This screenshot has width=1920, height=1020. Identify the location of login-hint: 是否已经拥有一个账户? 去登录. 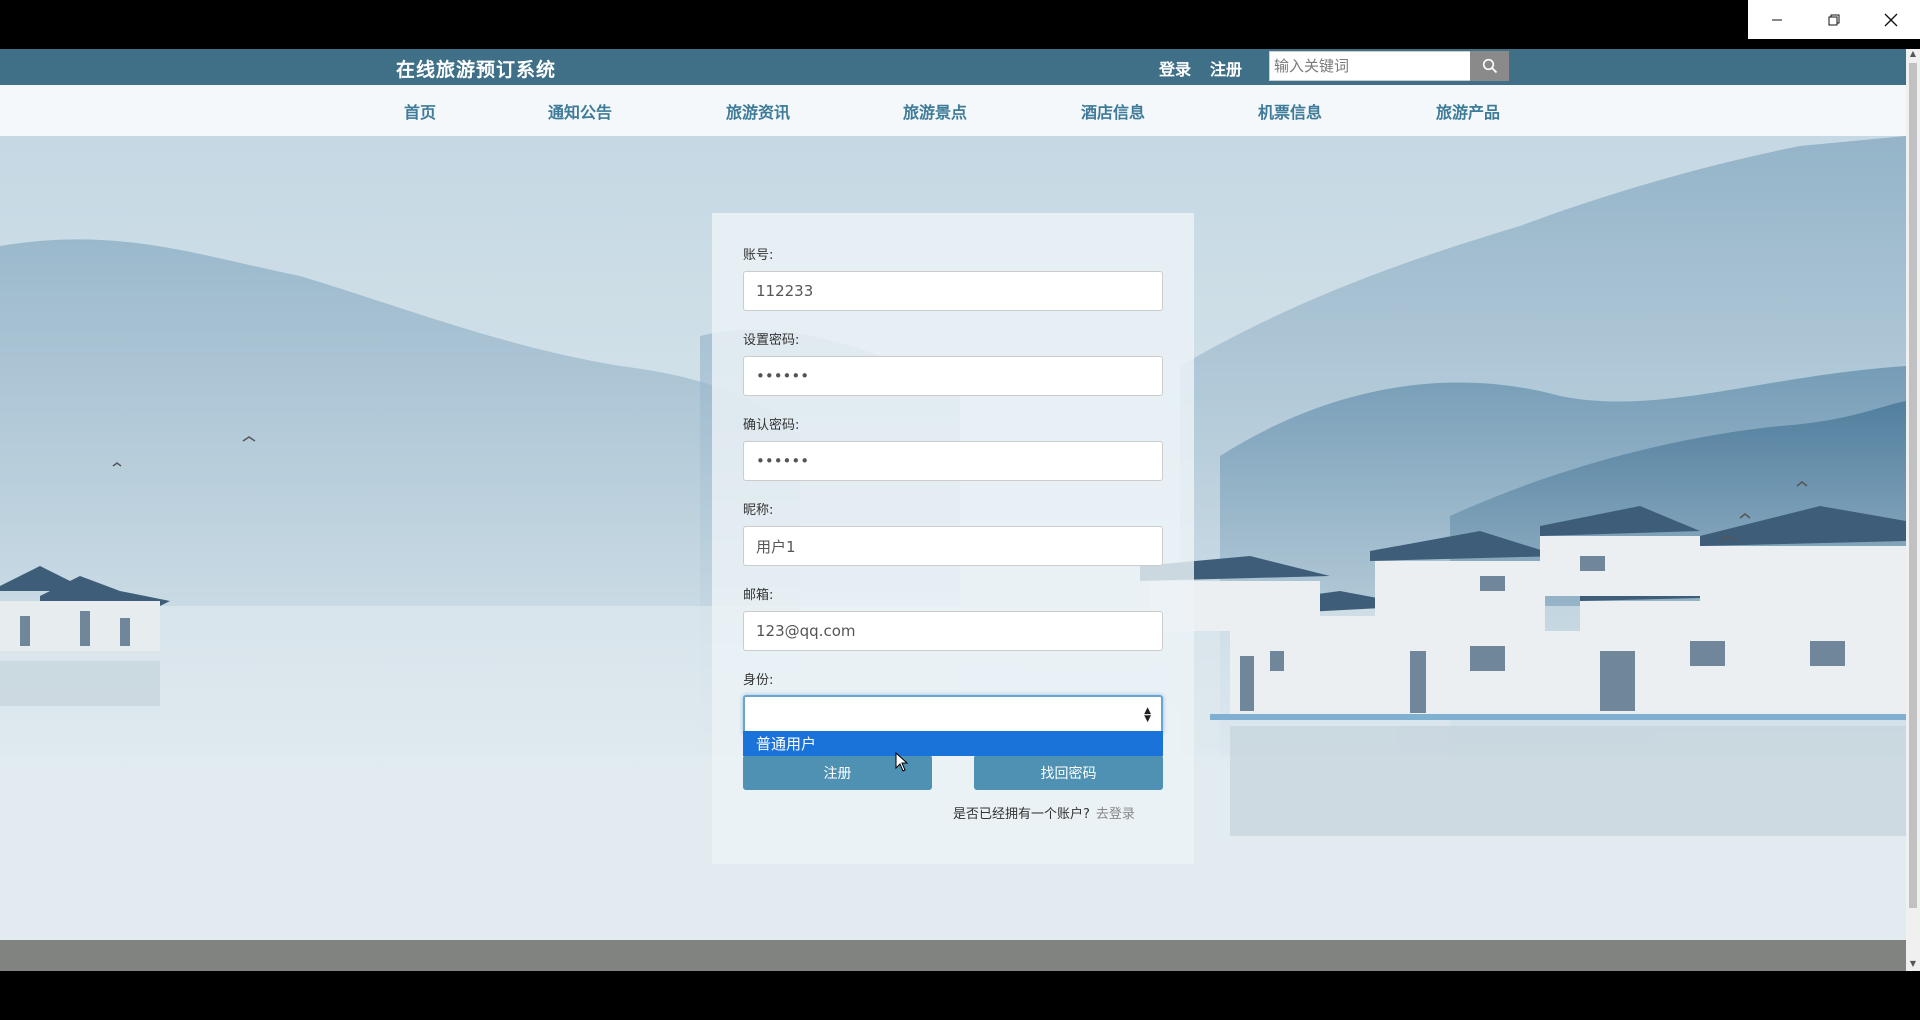
(1044, 812).